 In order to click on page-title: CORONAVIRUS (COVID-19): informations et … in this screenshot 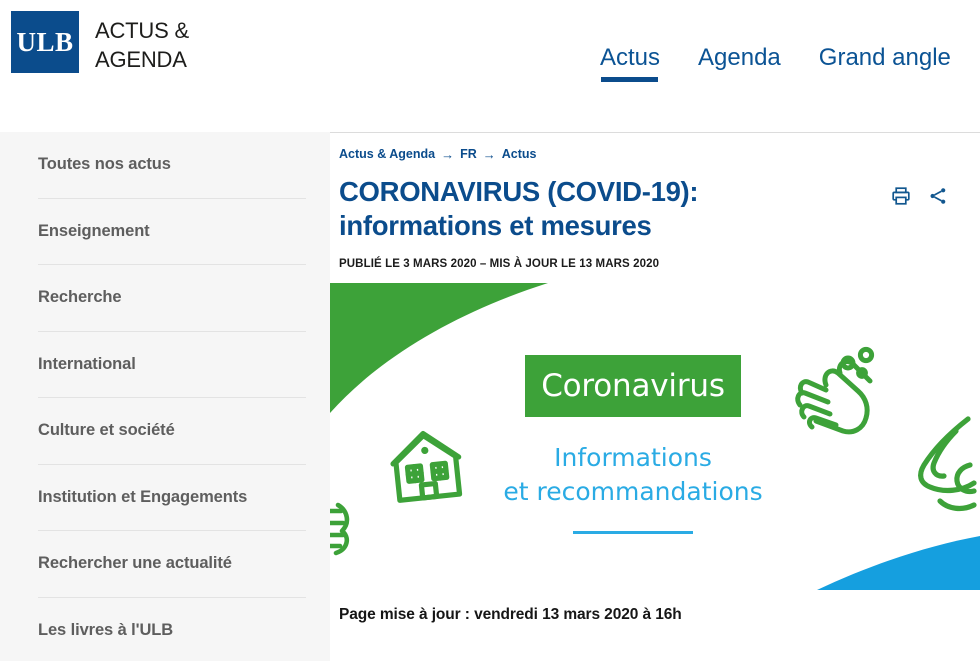, I will do `click(599, 208)`.